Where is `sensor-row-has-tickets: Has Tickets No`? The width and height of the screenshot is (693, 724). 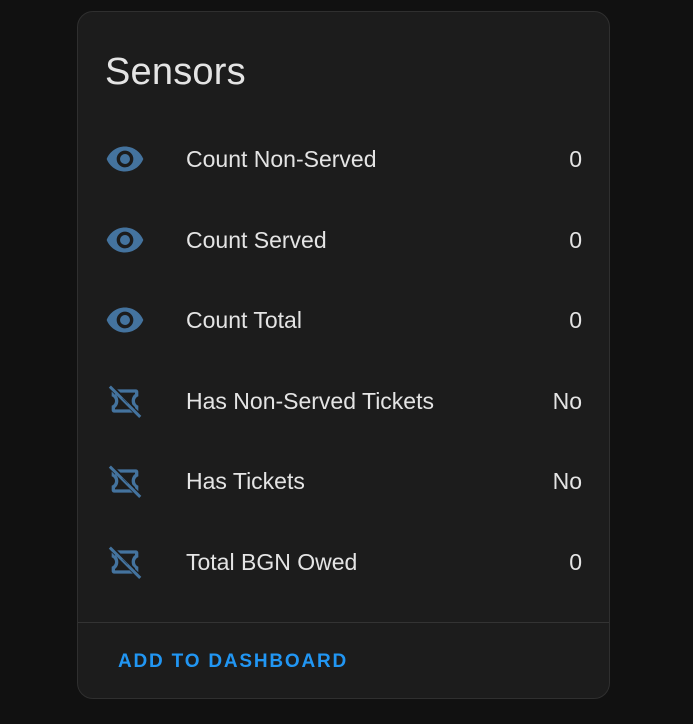
sensor-row-has-tickets: Has Tickets No is located at coordinates (343, 481).